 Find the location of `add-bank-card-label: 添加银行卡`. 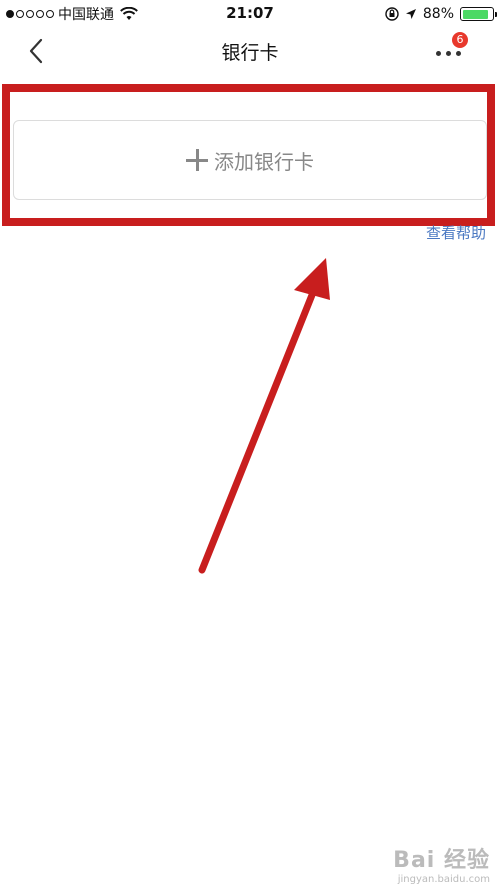

add-bank-card-label: 添加银行卡 is located at coordinates (264, 161).